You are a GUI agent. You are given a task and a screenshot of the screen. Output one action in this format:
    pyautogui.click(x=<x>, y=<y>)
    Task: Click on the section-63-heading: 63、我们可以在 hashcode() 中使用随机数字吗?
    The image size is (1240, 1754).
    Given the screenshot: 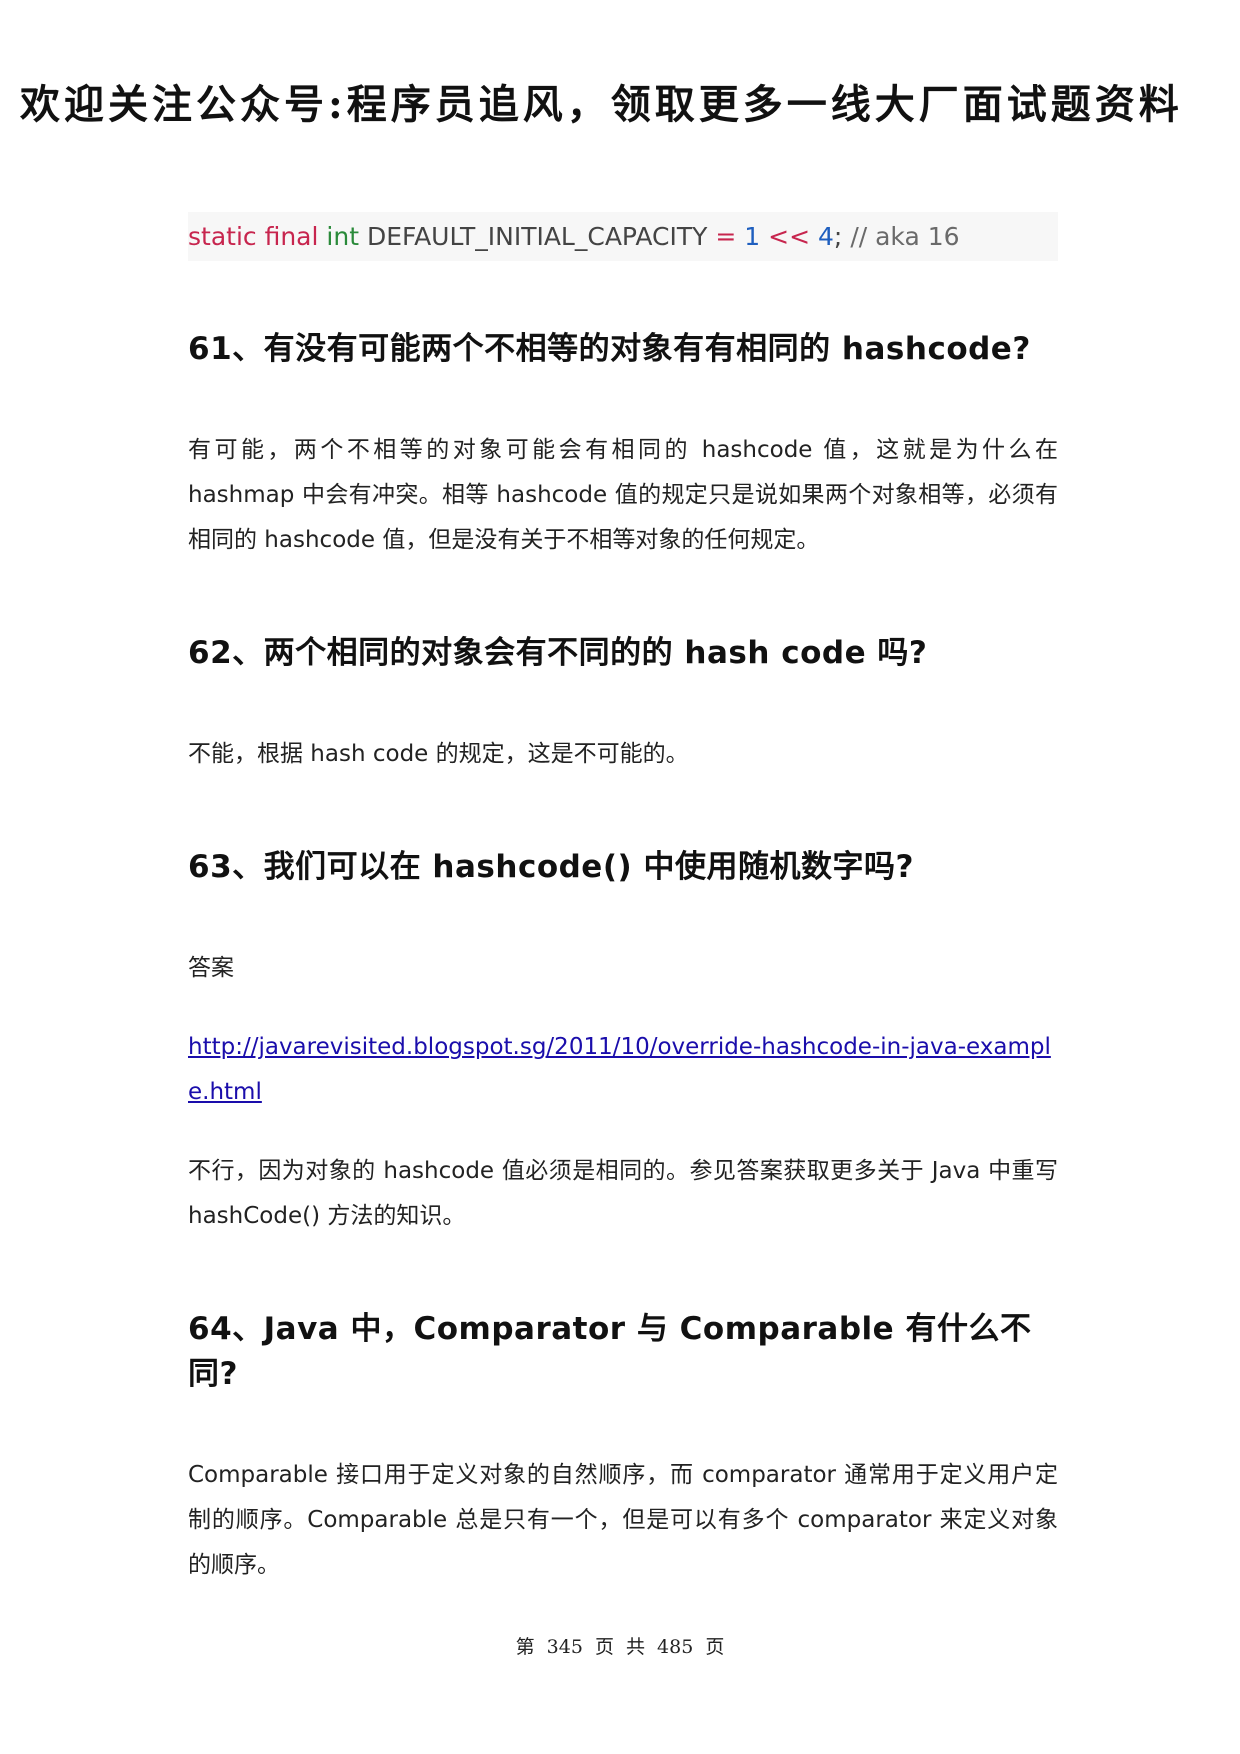 What is the action you would take?
    pyautogui.click(x=551, y=867)
    